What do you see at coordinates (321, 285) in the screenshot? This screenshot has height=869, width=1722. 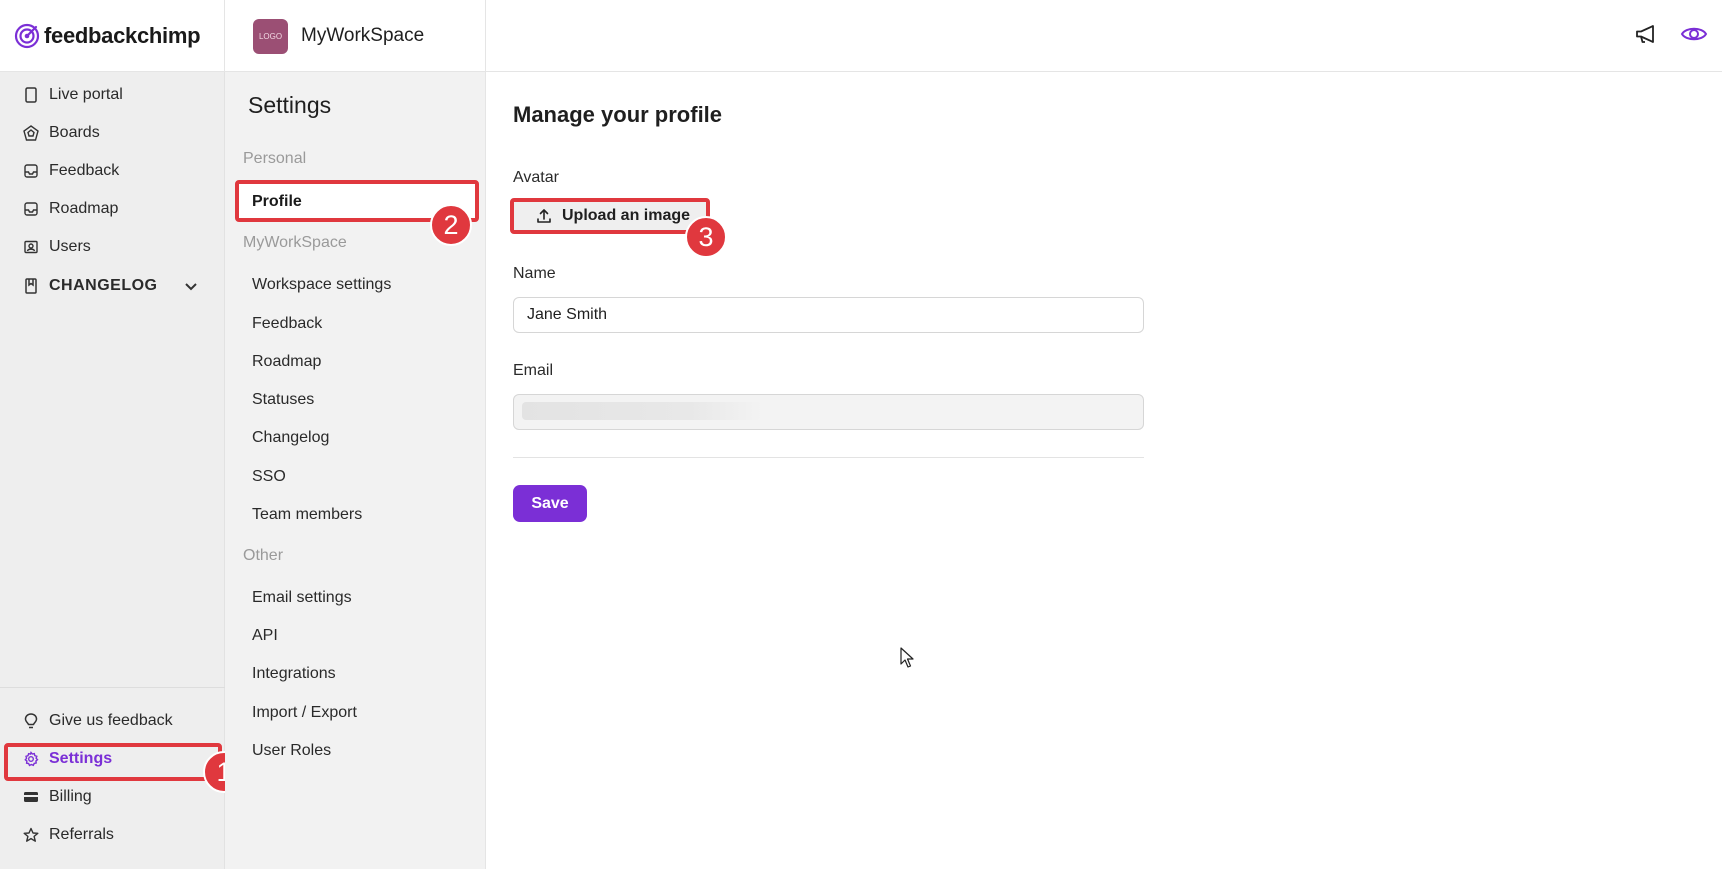 I see `settings-item-workspace-settings: Workspace settings` at bounding box center [321, 285].